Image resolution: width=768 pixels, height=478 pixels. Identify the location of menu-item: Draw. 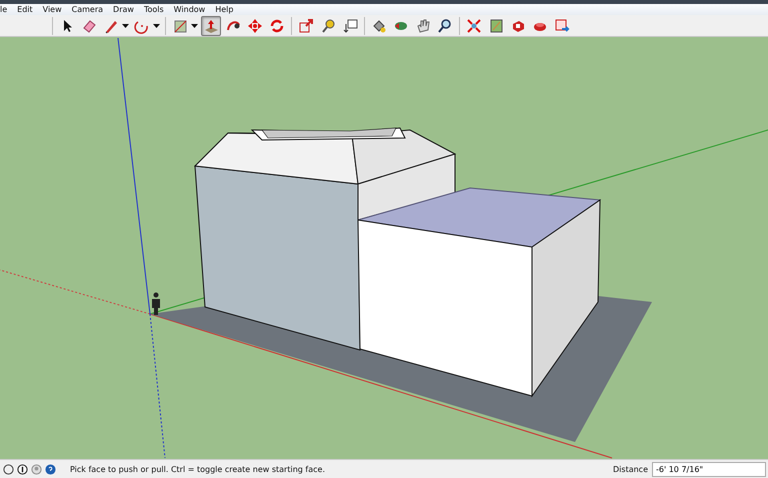
(123, 9).